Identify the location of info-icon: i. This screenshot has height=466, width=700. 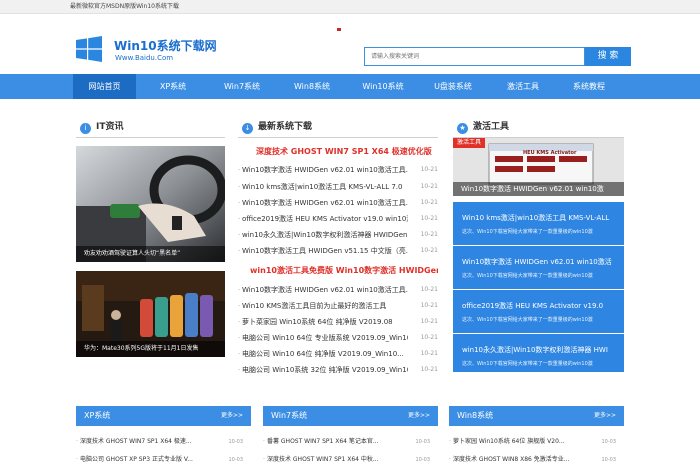
(85, 128).